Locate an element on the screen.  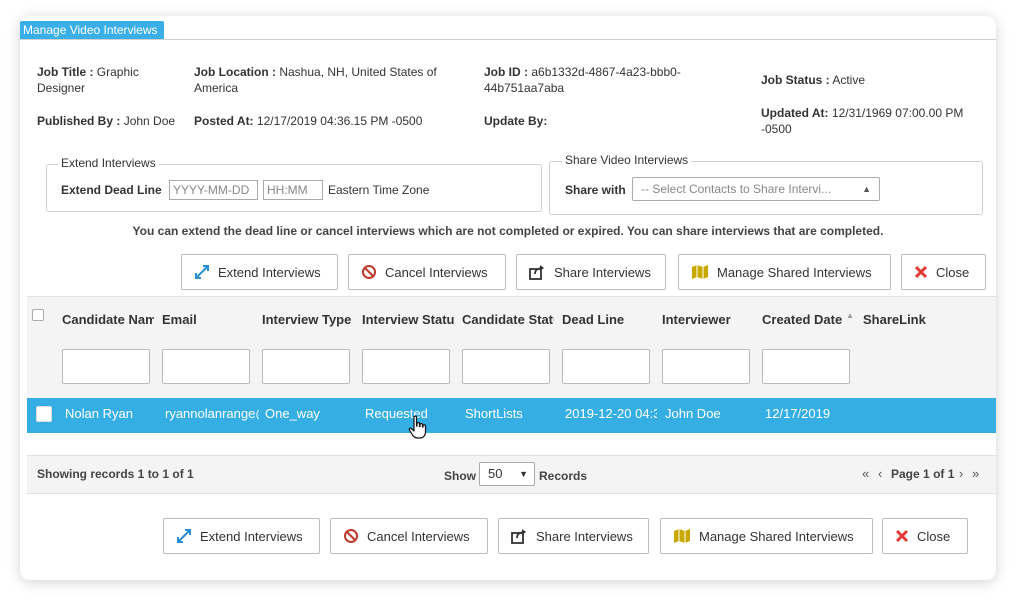
cancel-interviews-button: Cancel Interviews is located at coordinates (427, 272).